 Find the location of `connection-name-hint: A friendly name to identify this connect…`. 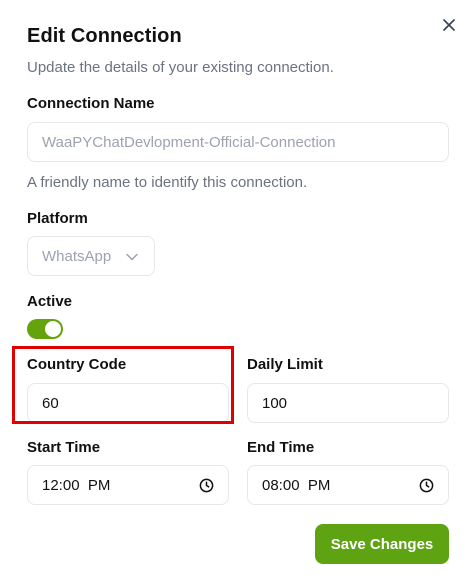

connection-name-hint: A friendly name to identify this connect… is located at coordinates (167, 182).